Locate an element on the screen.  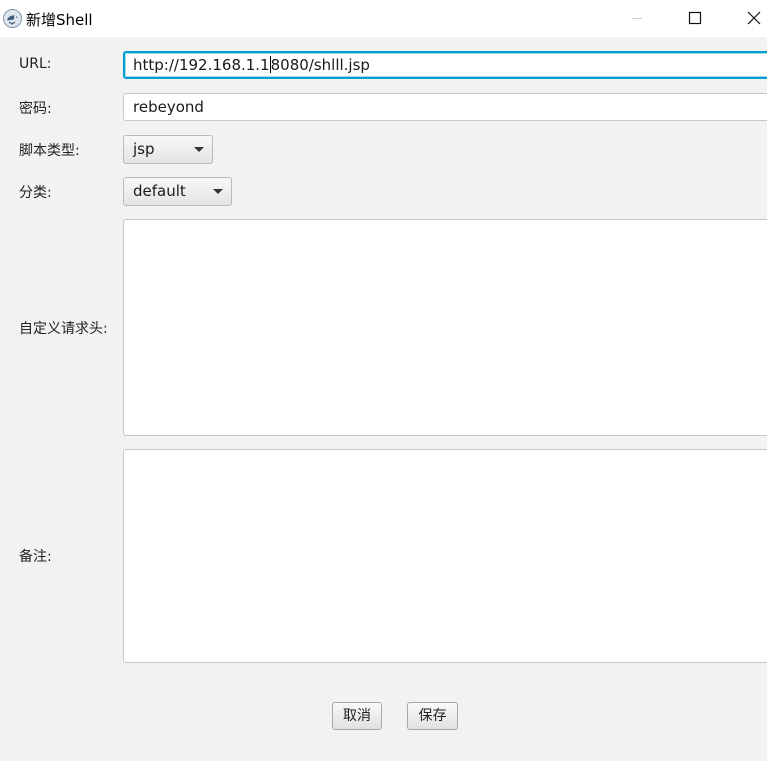
category-label: 分类: is located at coordinates (35, 193).